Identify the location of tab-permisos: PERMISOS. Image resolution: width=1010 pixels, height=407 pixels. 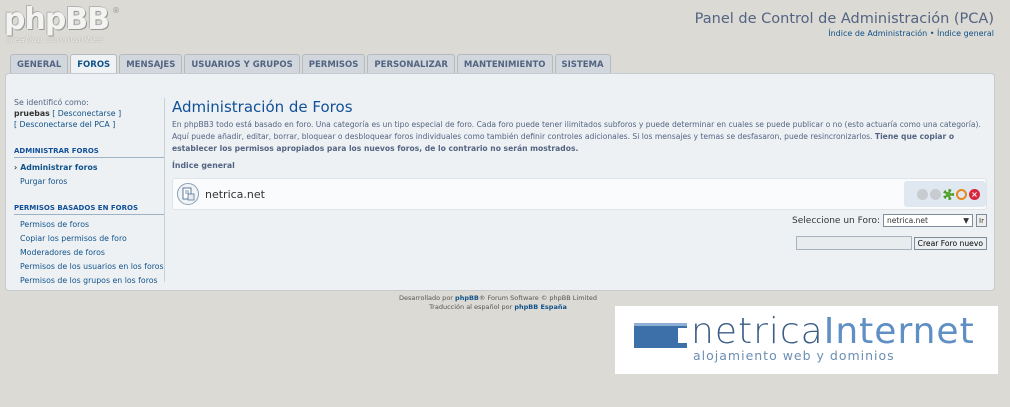
(333, 64).